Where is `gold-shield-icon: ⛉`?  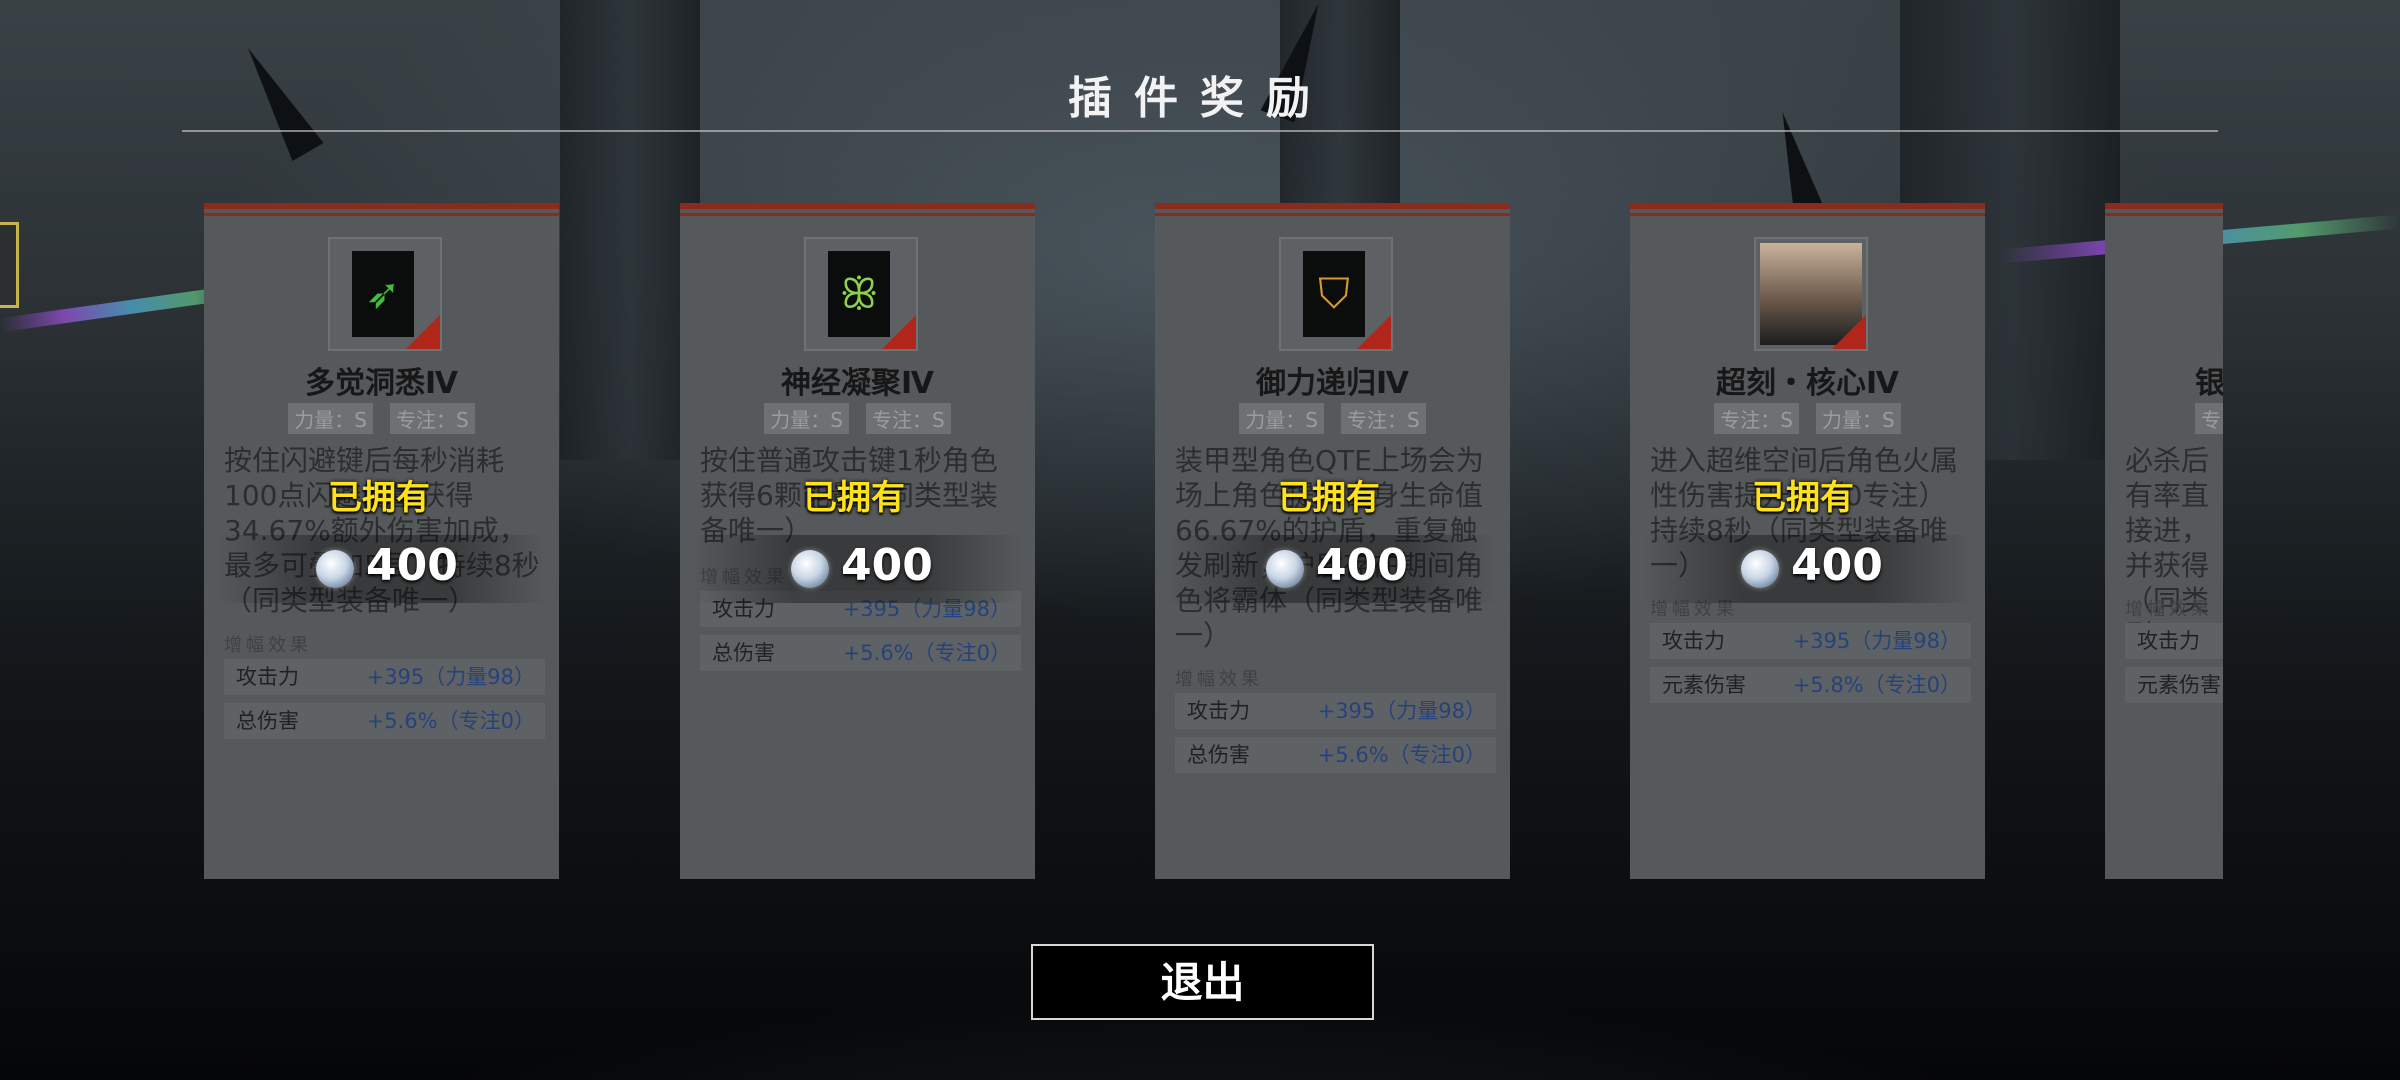 gold-shield-icon: ⛉ is located at coordinates (1334, 294).